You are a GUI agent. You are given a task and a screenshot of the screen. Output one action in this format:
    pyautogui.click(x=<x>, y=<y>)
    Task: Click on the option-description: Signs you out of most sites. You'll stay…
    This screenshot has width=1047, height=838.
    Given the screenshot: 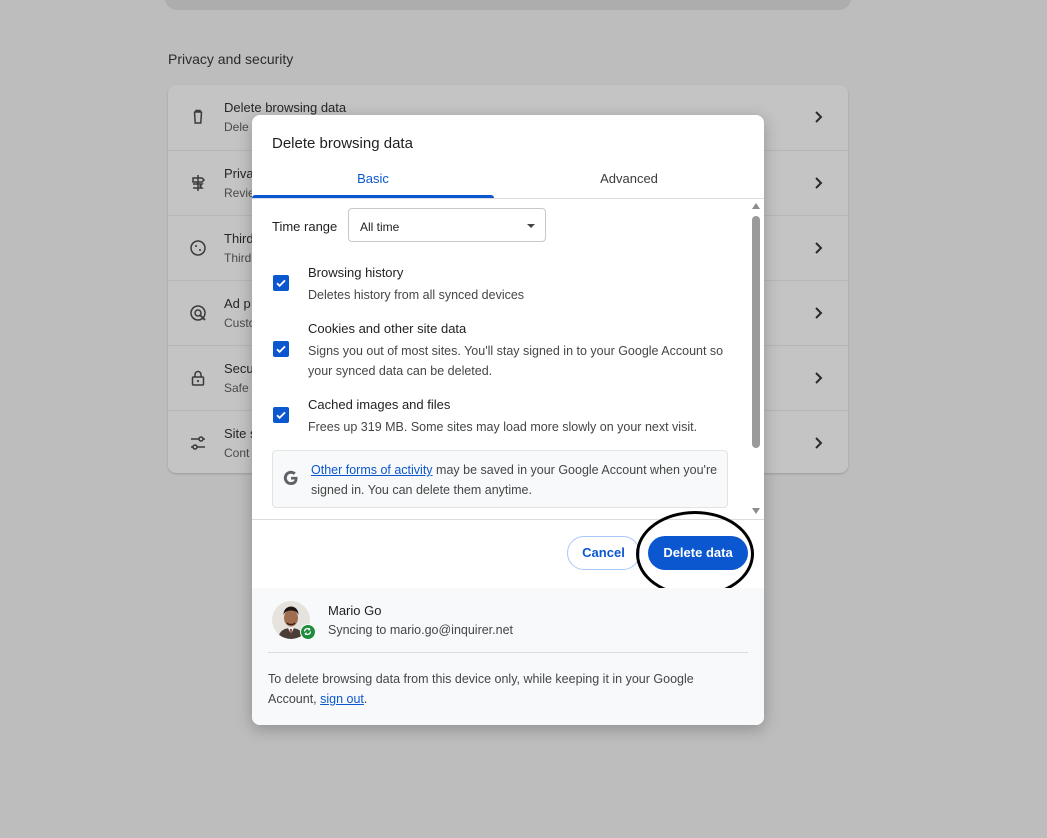 What is the action you would take?
    pyautogui.click(x=516, y=361)
    